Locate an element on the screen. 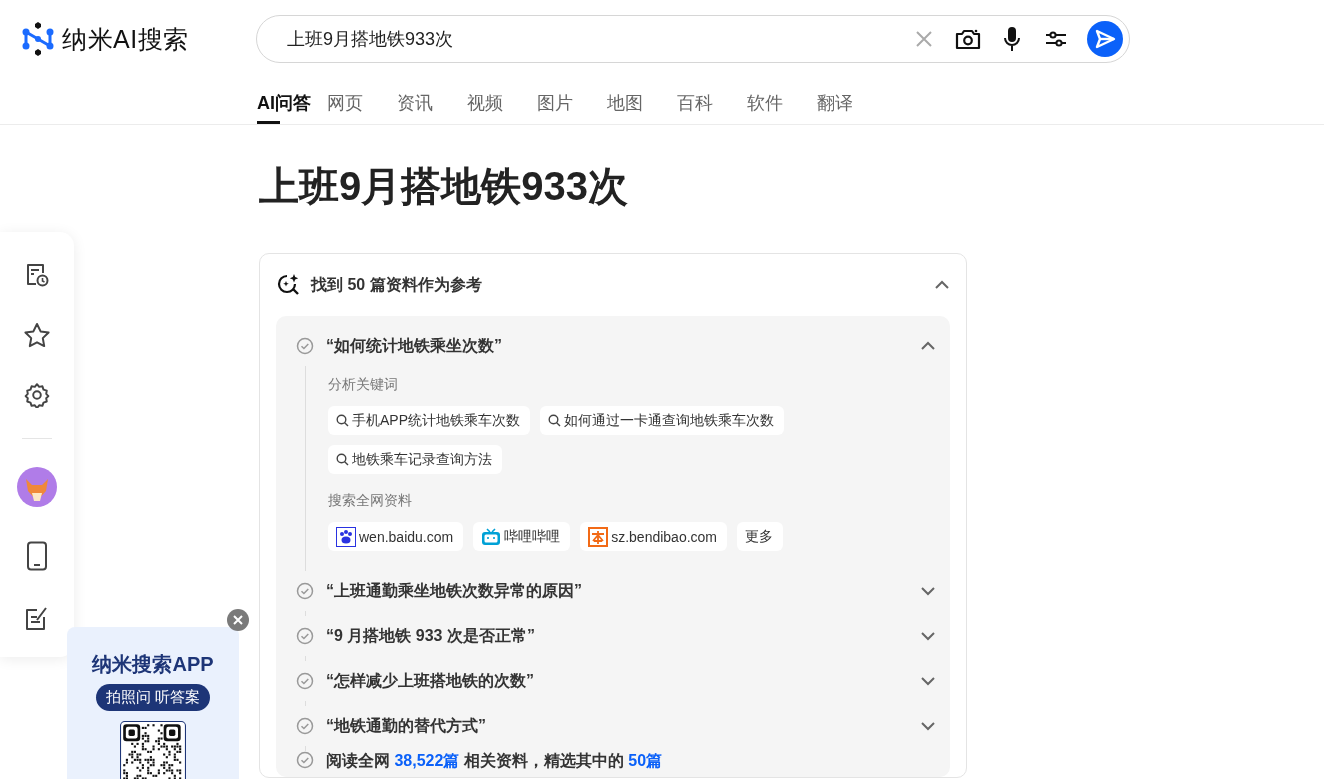  query-title: “地铁通勤的替代方式” is located at coordinates (406, 725).